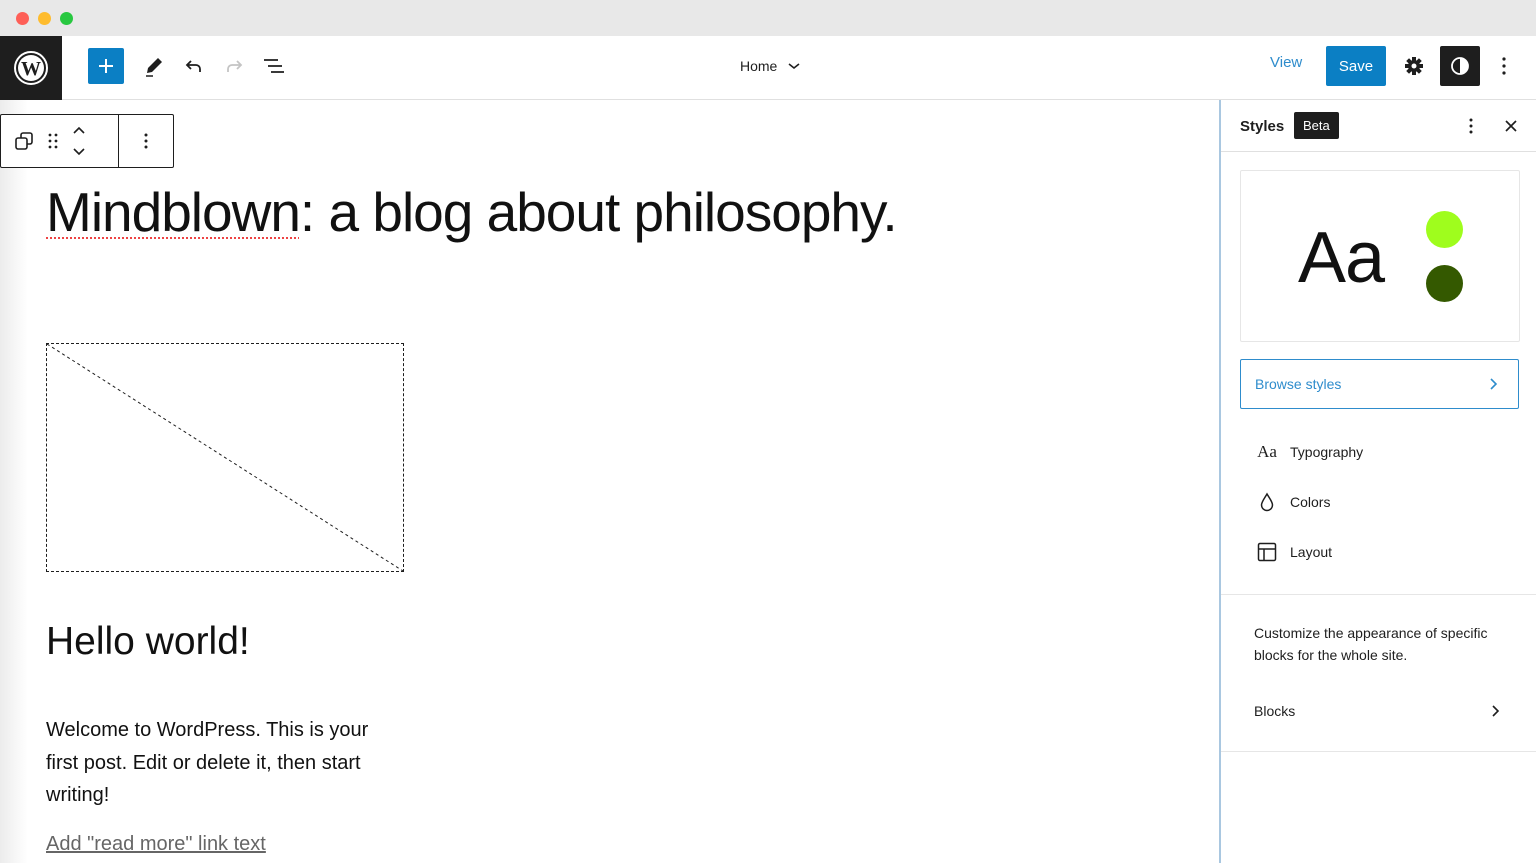  I want to click on sidebar-item-blocks: Blocks, so click(1377, 711).